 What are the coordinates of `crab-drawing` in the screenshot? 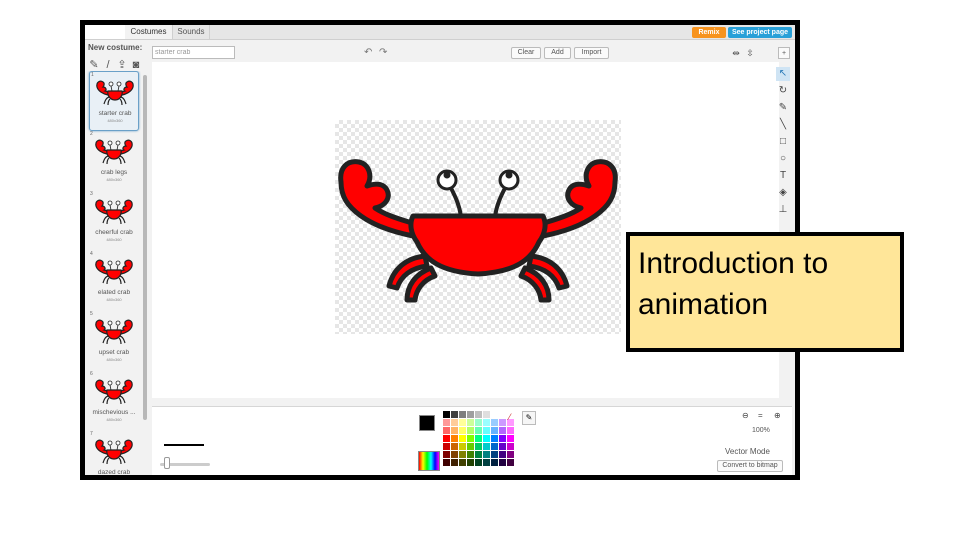 It's located at (478, 227).